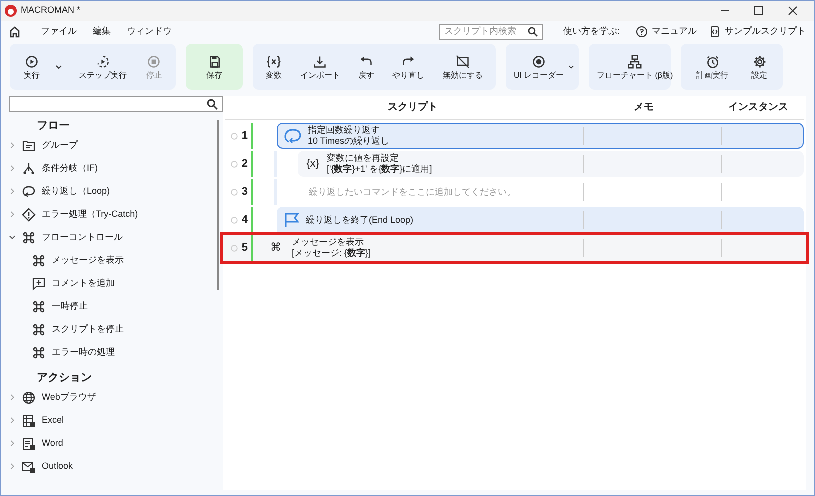 The image size is (815, 496). I want to click on variable-icon, so click(274, 61).